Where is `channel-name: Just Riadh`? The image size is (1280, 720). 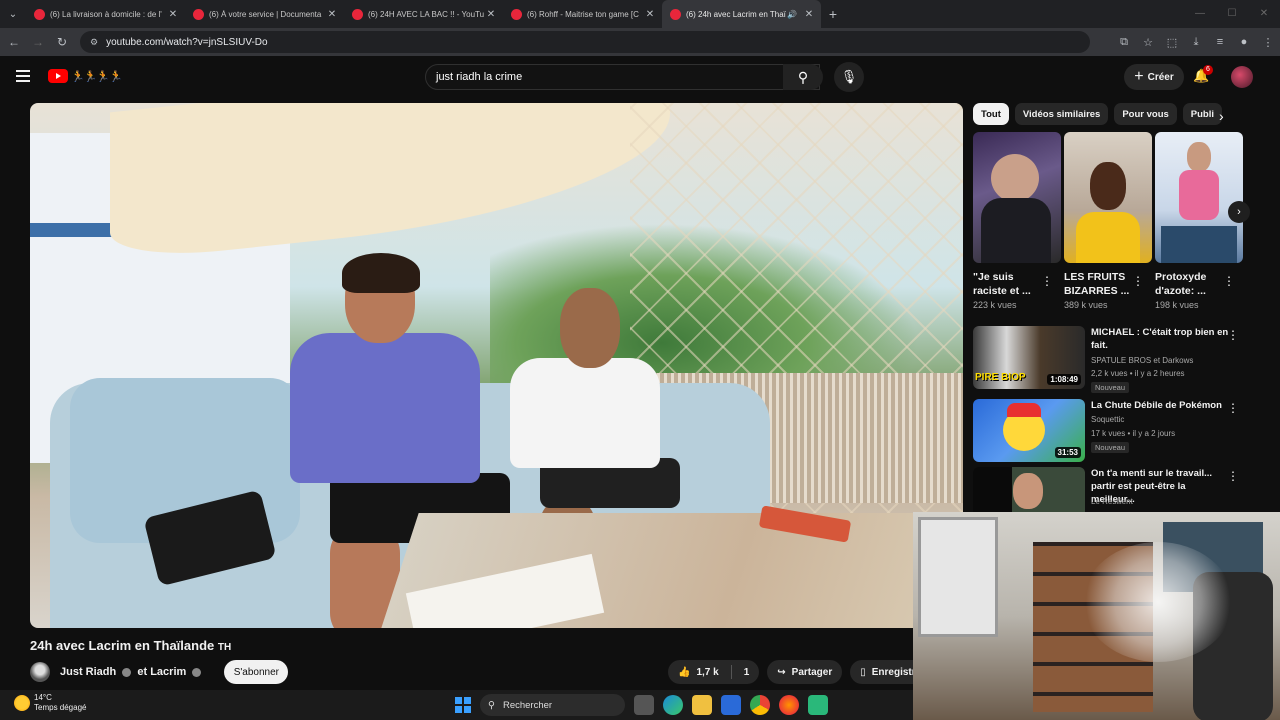 channel-name: Just Riadh is located at coordinates (88, 672).